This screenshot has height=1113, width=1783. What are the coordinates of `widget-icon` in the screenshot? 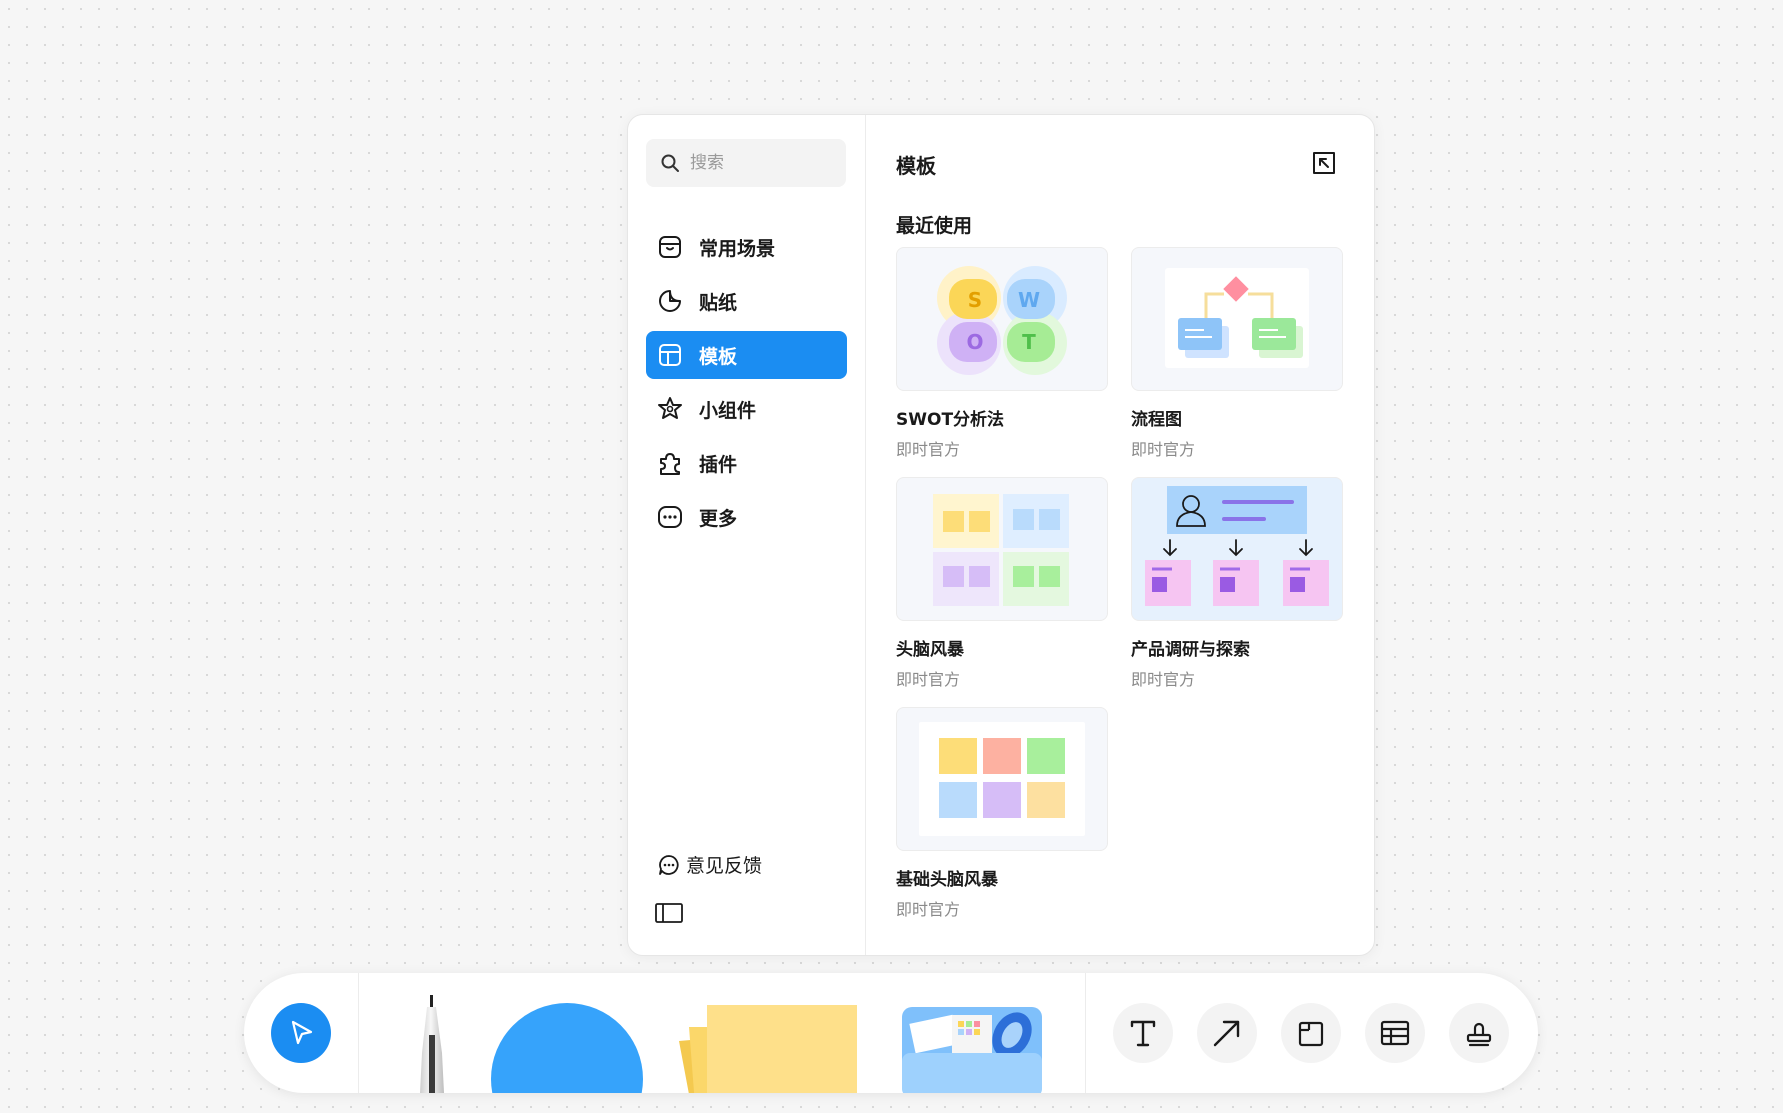 It's located at (670, 409).